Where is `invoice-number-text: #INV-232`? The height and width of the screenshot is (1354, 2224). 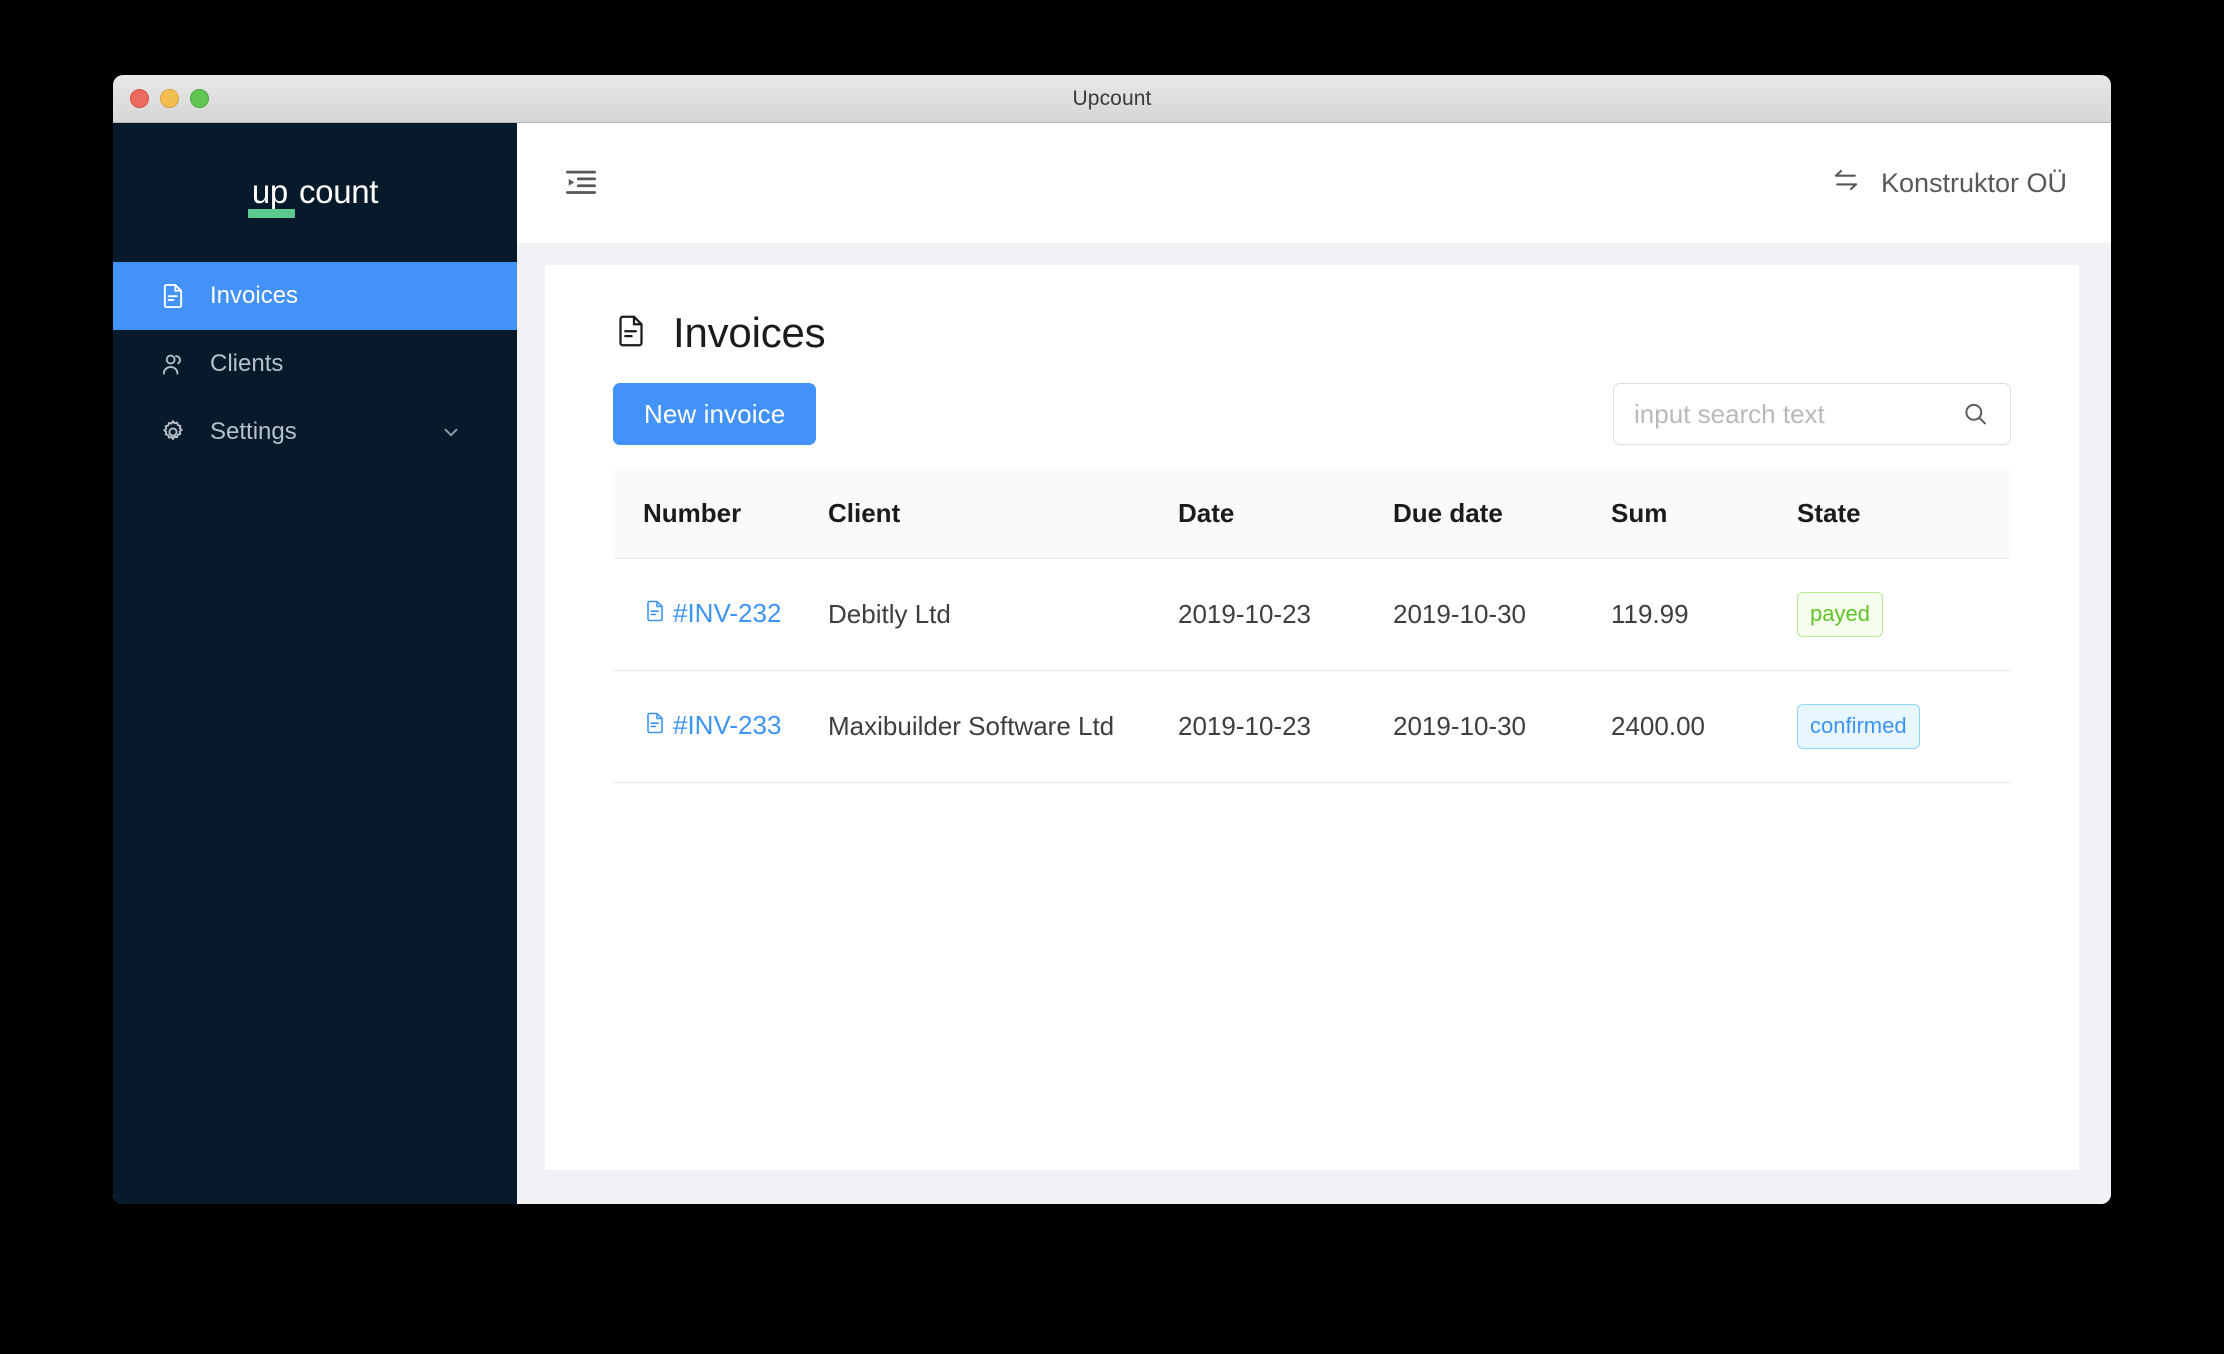 invoice-number-text: #INV-232 is located at coordinates (727, 612).